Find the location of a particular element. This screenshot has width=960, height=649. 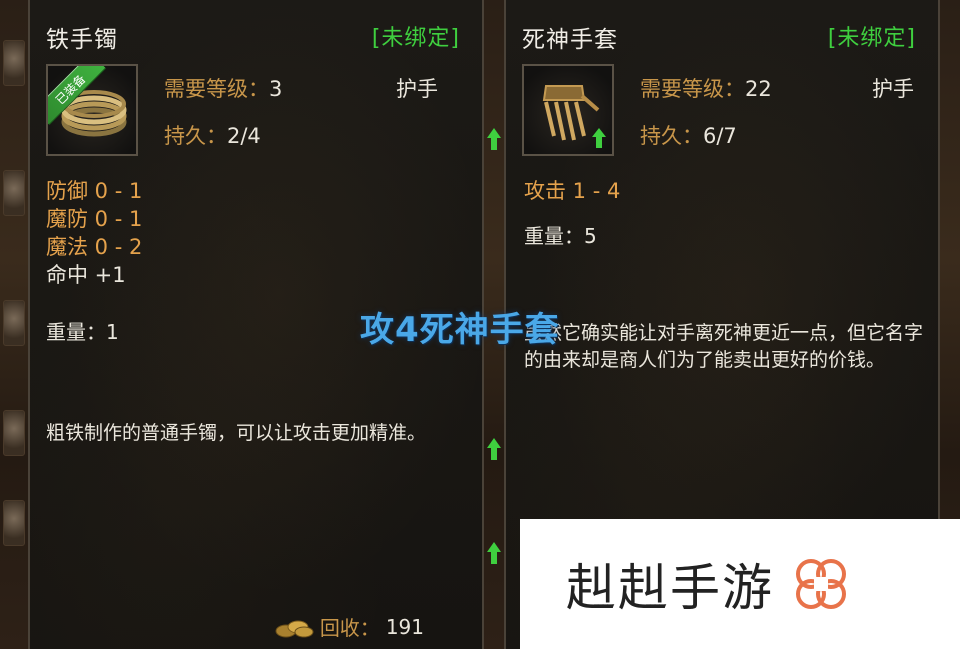

recycle-label: 回收： is located at coordinates (349, 628).